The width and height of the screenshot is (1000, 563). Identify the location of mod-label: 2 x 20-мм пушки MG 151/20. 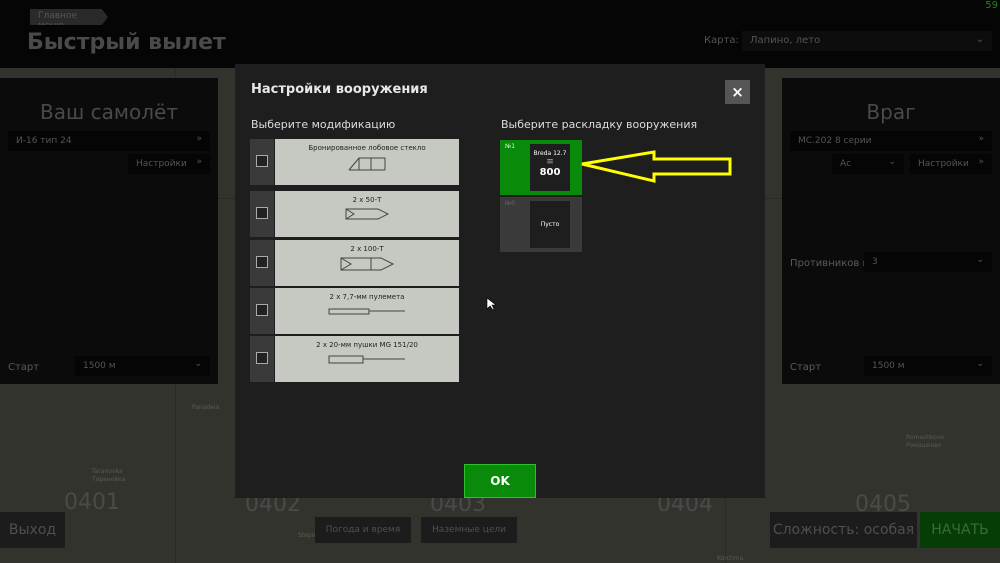
(367, 345).